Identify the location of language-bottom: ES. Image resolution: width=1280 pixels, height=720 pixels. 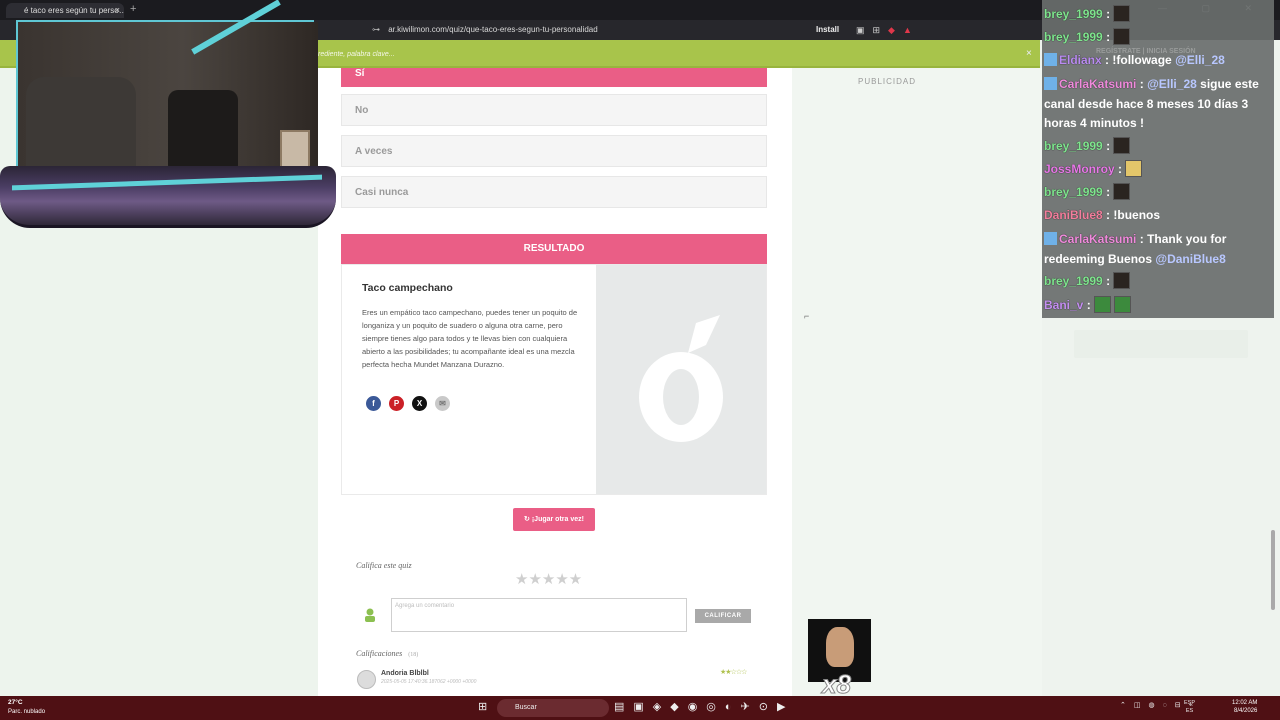
(1189, 711).